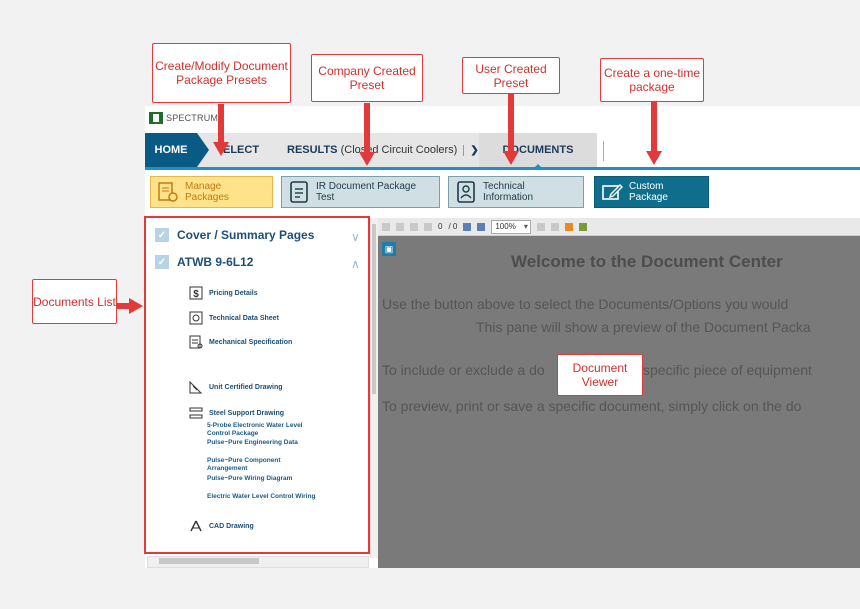 This screenshot has width=860, height=609. What do you see at coordinates (511, 158) in the screenshot?
I see `arrow-user-head` at bounding box center [511, 158].